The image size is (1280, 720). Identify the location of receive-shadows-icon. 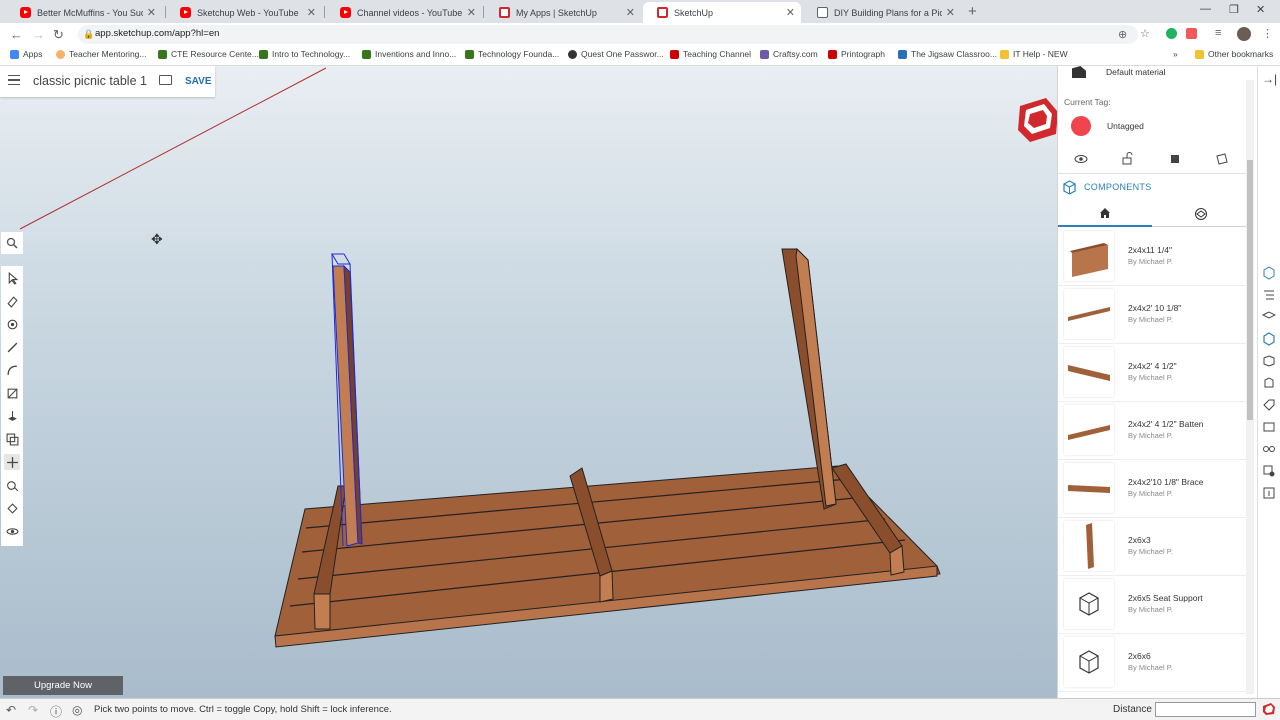
(1222, 159).